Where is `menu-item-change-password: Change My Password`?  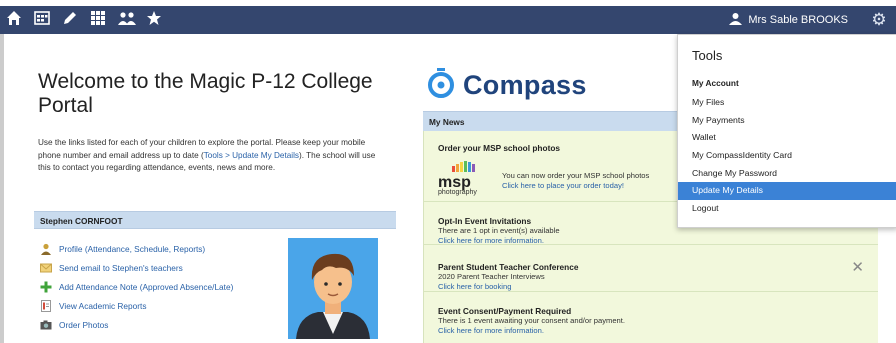
menu-item-change-password: Change My Password is located at coordinates (787, 174).